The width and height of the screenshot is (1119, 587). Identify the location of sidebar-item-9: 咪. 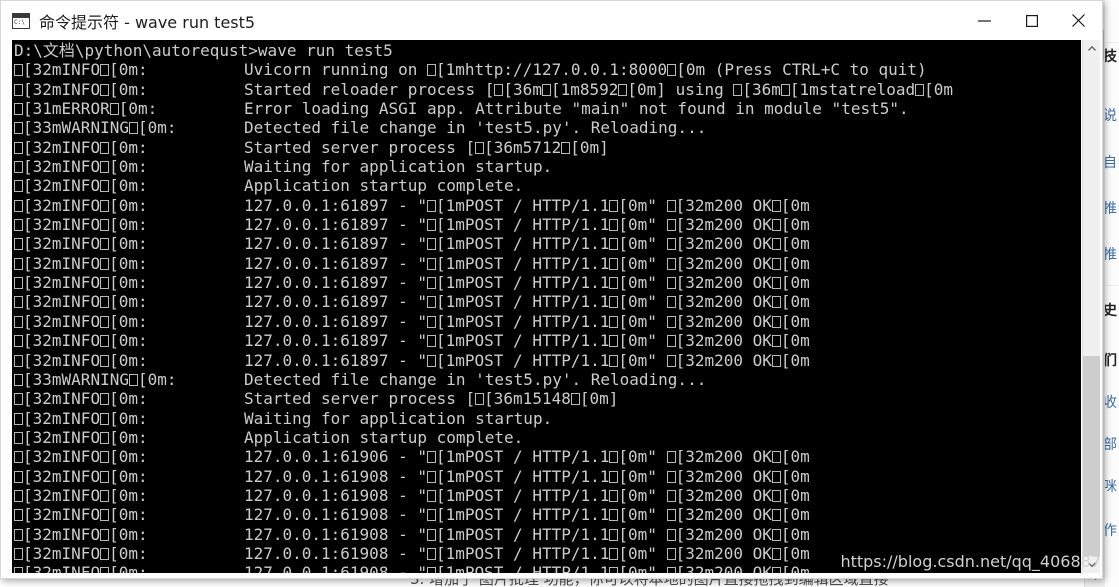
(1111, 486).